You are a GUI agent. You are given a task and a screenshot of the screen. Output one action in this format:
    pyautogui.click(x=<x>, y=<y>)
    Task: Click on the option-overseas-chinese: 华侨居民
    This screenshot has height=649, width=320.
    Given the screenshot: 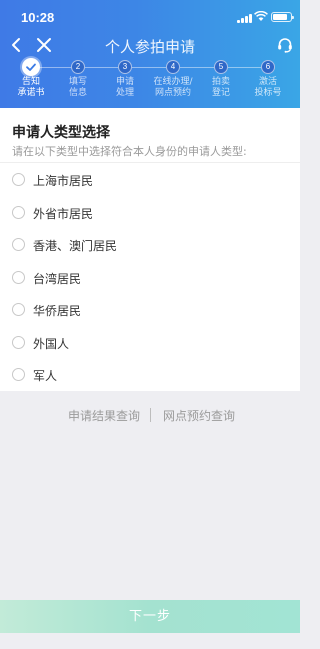 What is the action you would take?
    pyautogui.click(x=150, y=310)
    